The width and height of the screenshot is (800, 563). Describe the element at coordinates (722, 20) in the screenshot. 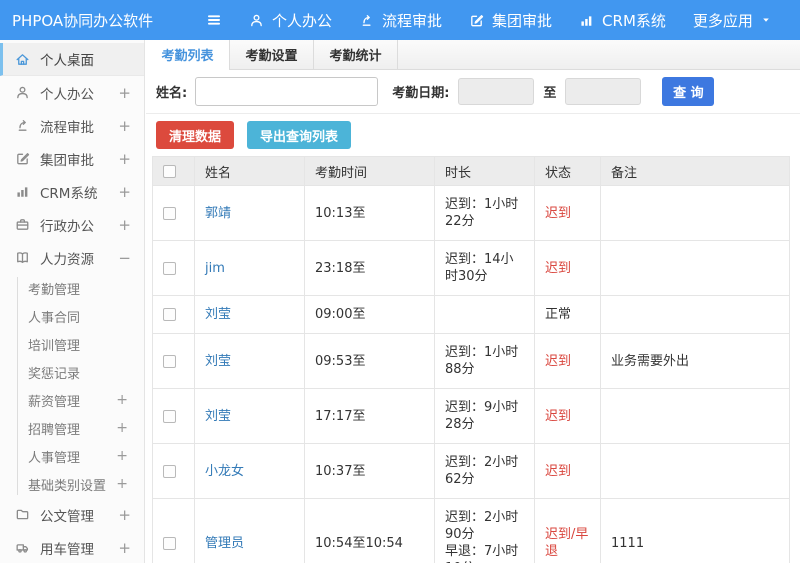

I see `nav-item-label: 更多应用` at that location.